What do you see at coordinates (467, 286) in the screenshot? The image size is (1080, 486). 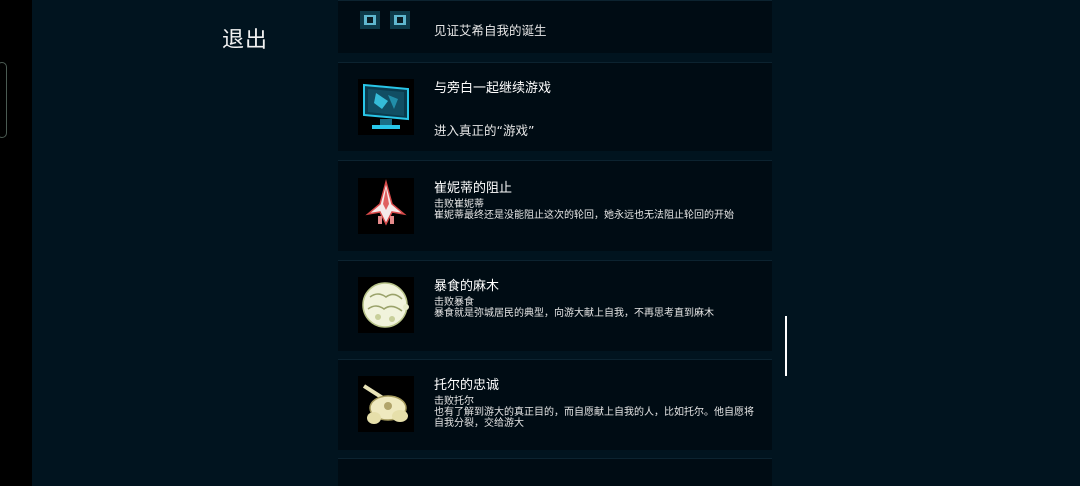 I see `achievement-title: 暴食的麻木` at bounding box center [467, 286].